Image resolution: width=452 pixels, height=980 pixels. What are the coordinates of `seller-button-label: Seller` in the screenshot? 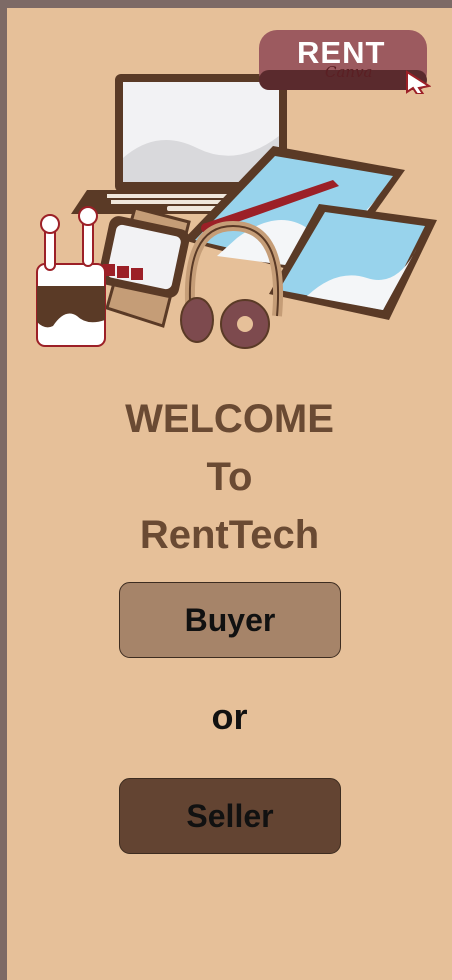 It's located at (230, 815).